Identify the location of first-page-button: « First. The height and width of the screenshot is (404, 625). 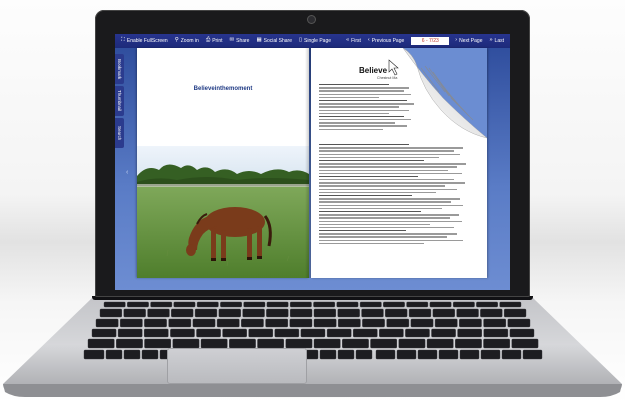
(353, 41).